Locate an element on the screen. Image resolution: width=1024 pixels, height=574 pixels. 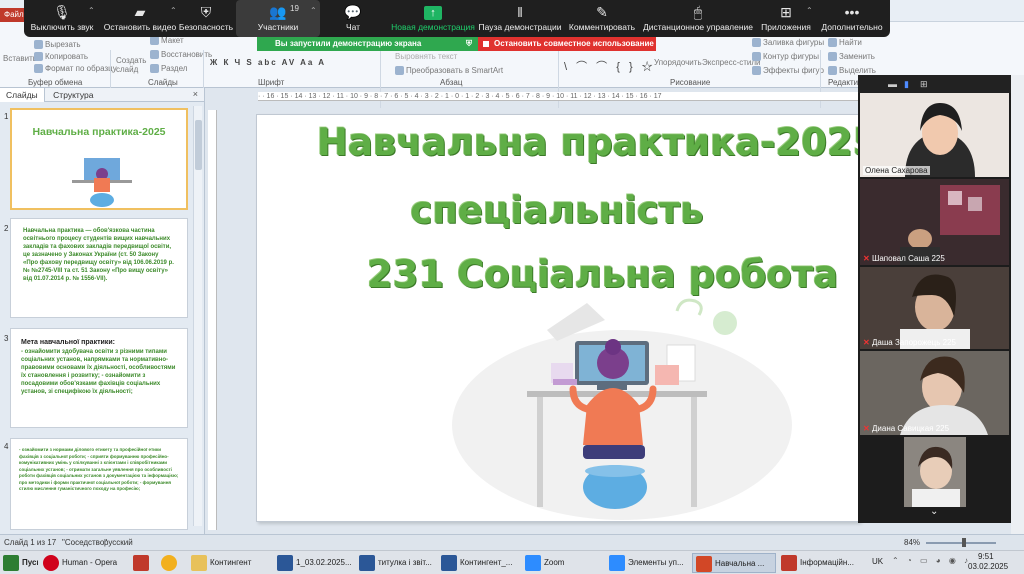
clipboard-group-label: Буфер обмена is located at coordinates (55, 82).